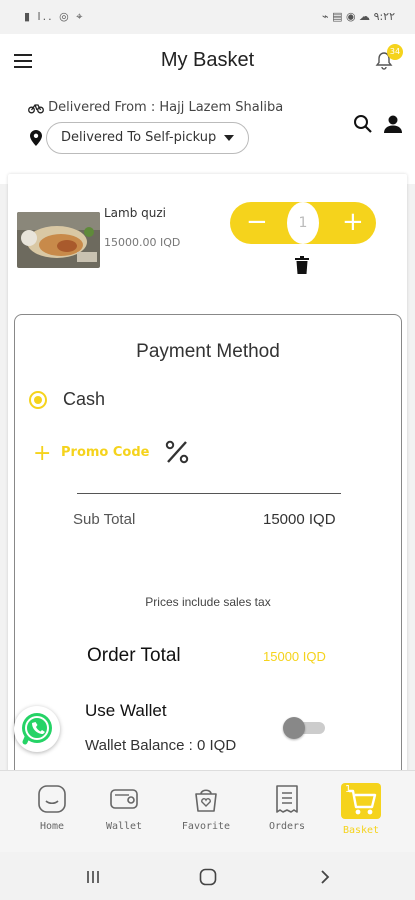 The height and width of the screenshot is (900, 415). Describe the element at coordinates (93, 877) in the screenshot. I see `recent-apps-icon` at that location.